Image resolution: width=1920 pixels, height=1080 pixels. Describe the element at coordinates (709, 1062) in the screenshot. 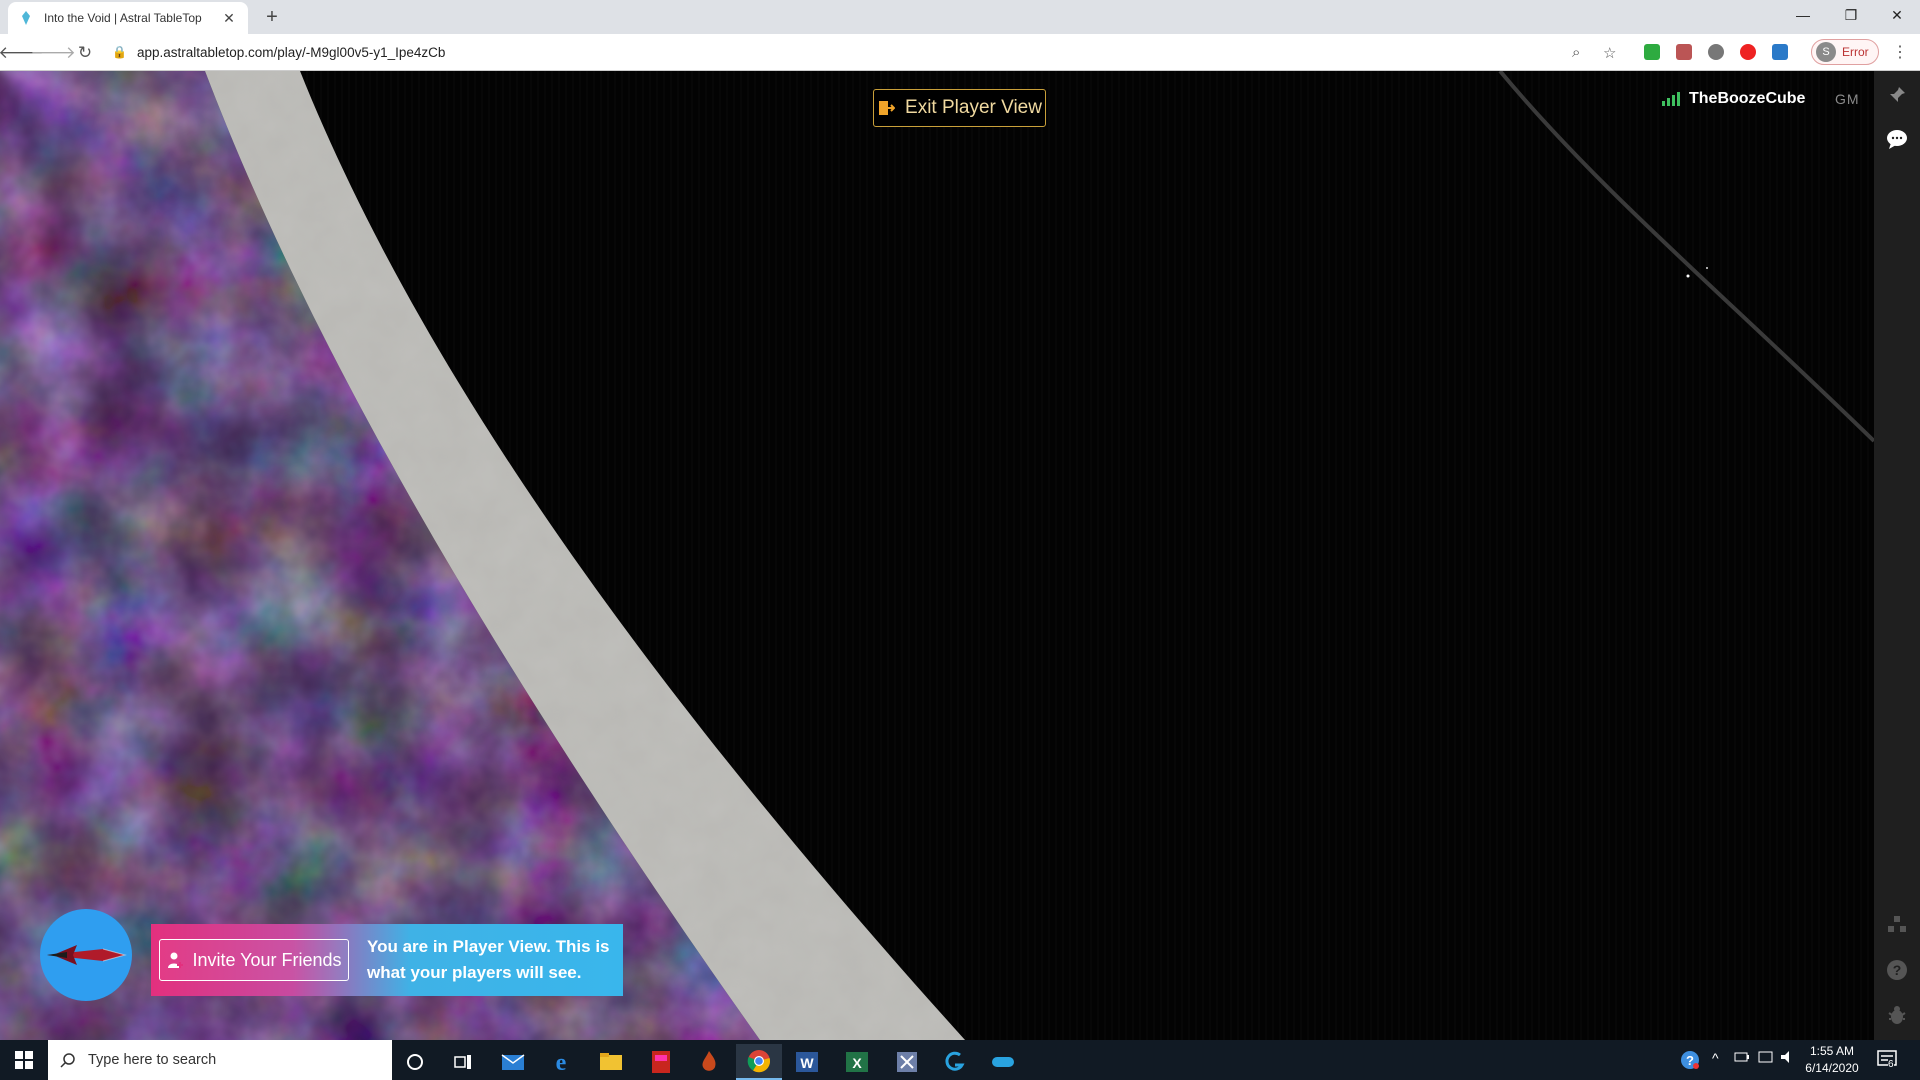

I see `flame-app-icon` at that location.